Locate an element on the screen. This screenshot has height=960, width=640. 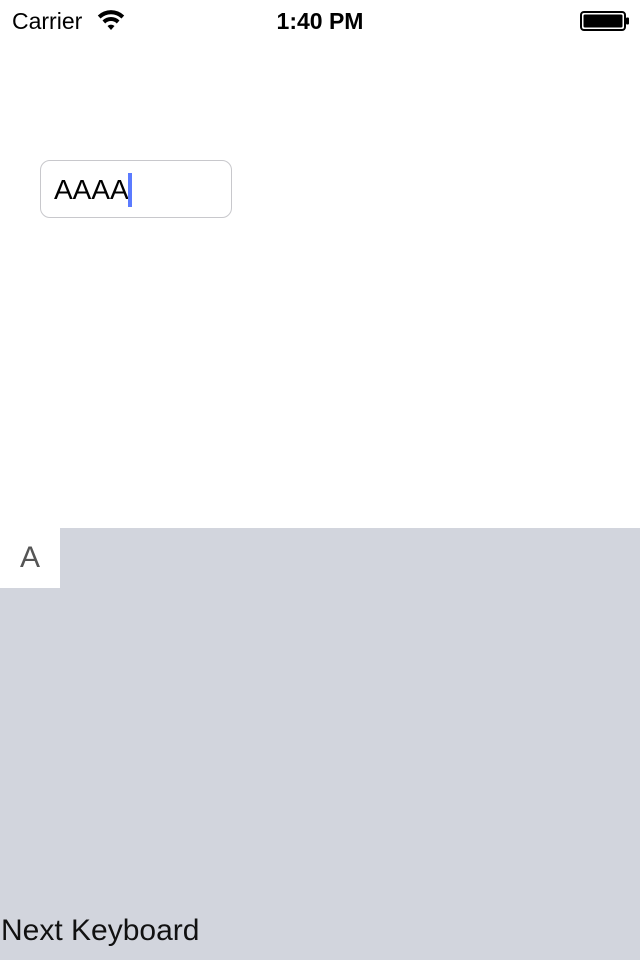
battery-icon is located at coordinates (605, 21).